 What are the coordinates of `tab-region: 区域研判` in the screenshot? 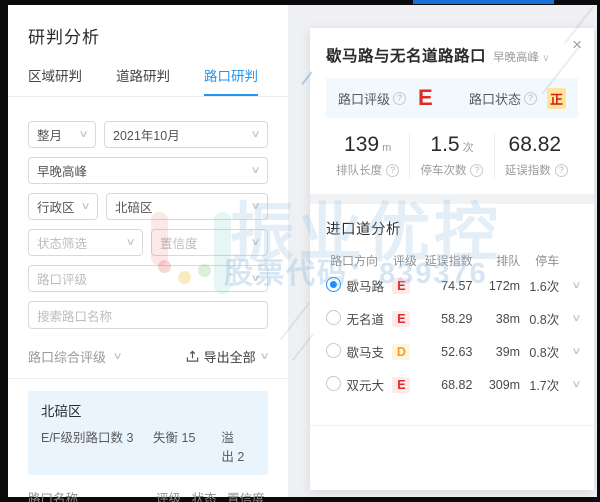 It's located at (55, 80).